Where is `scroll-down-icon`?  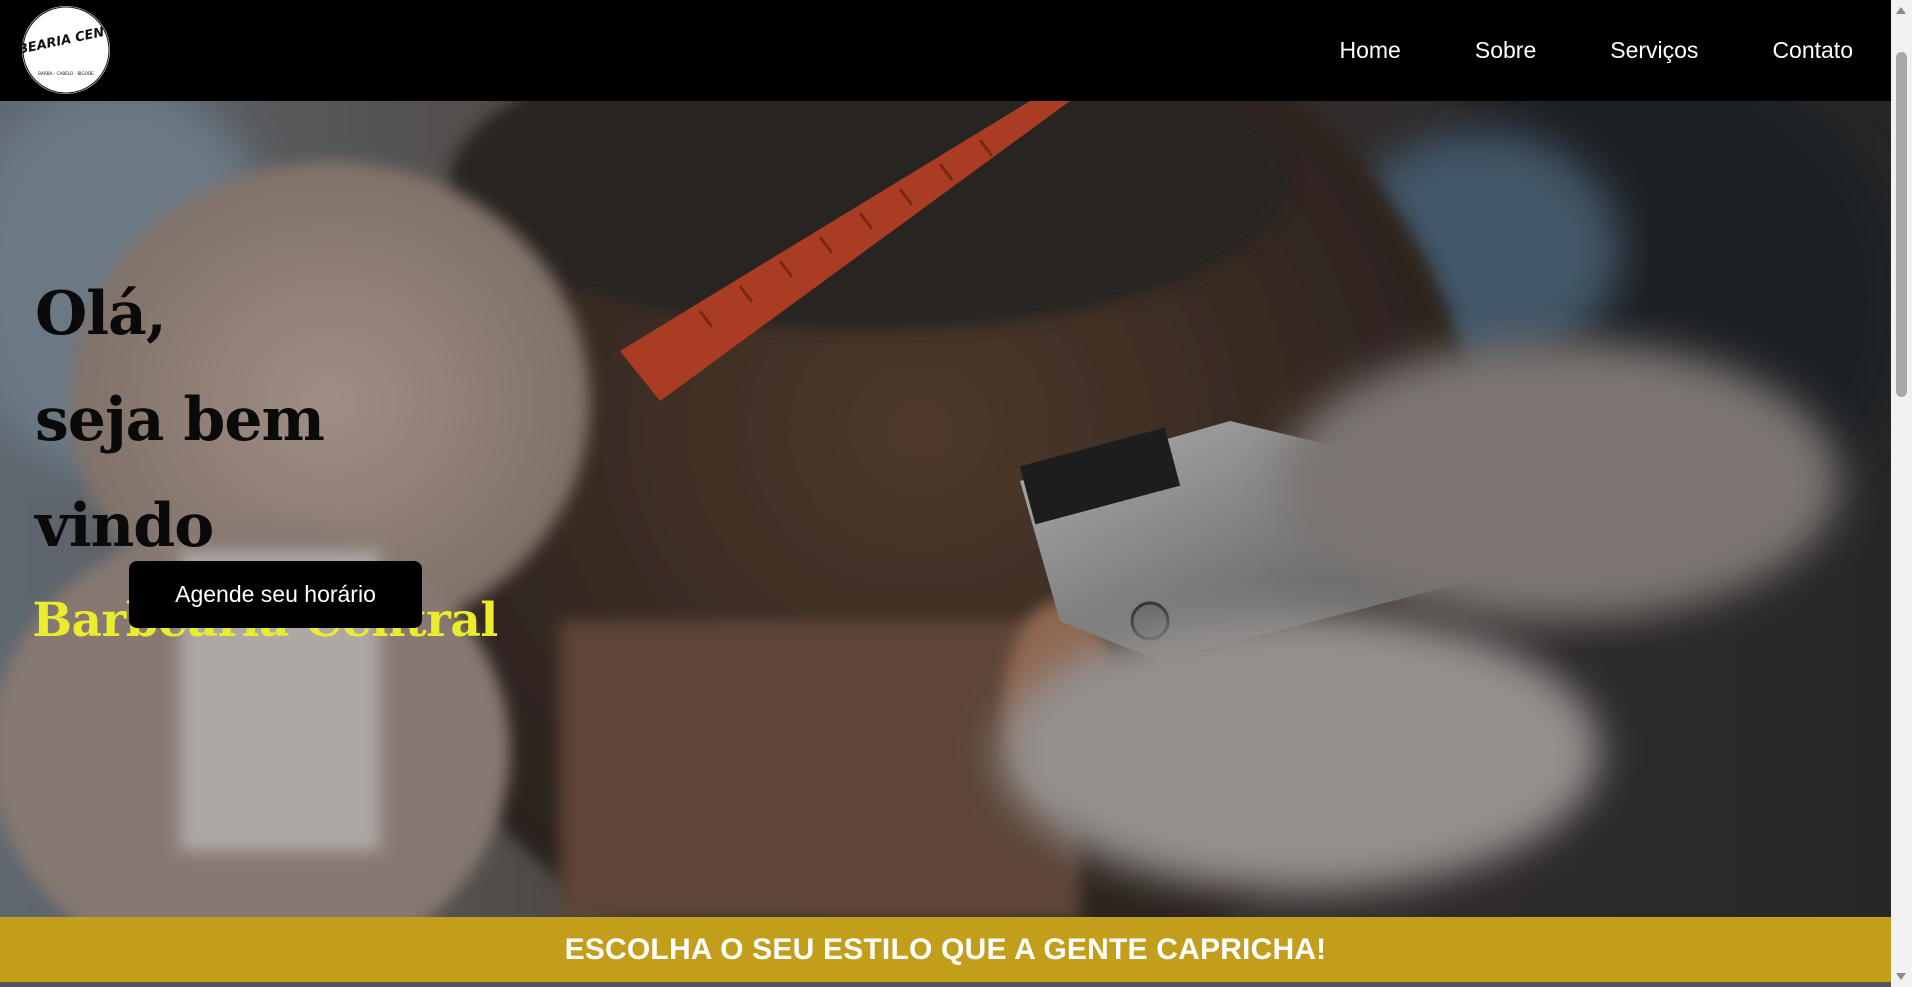
scroll-down-icon is located at coordinates (1901, 976).